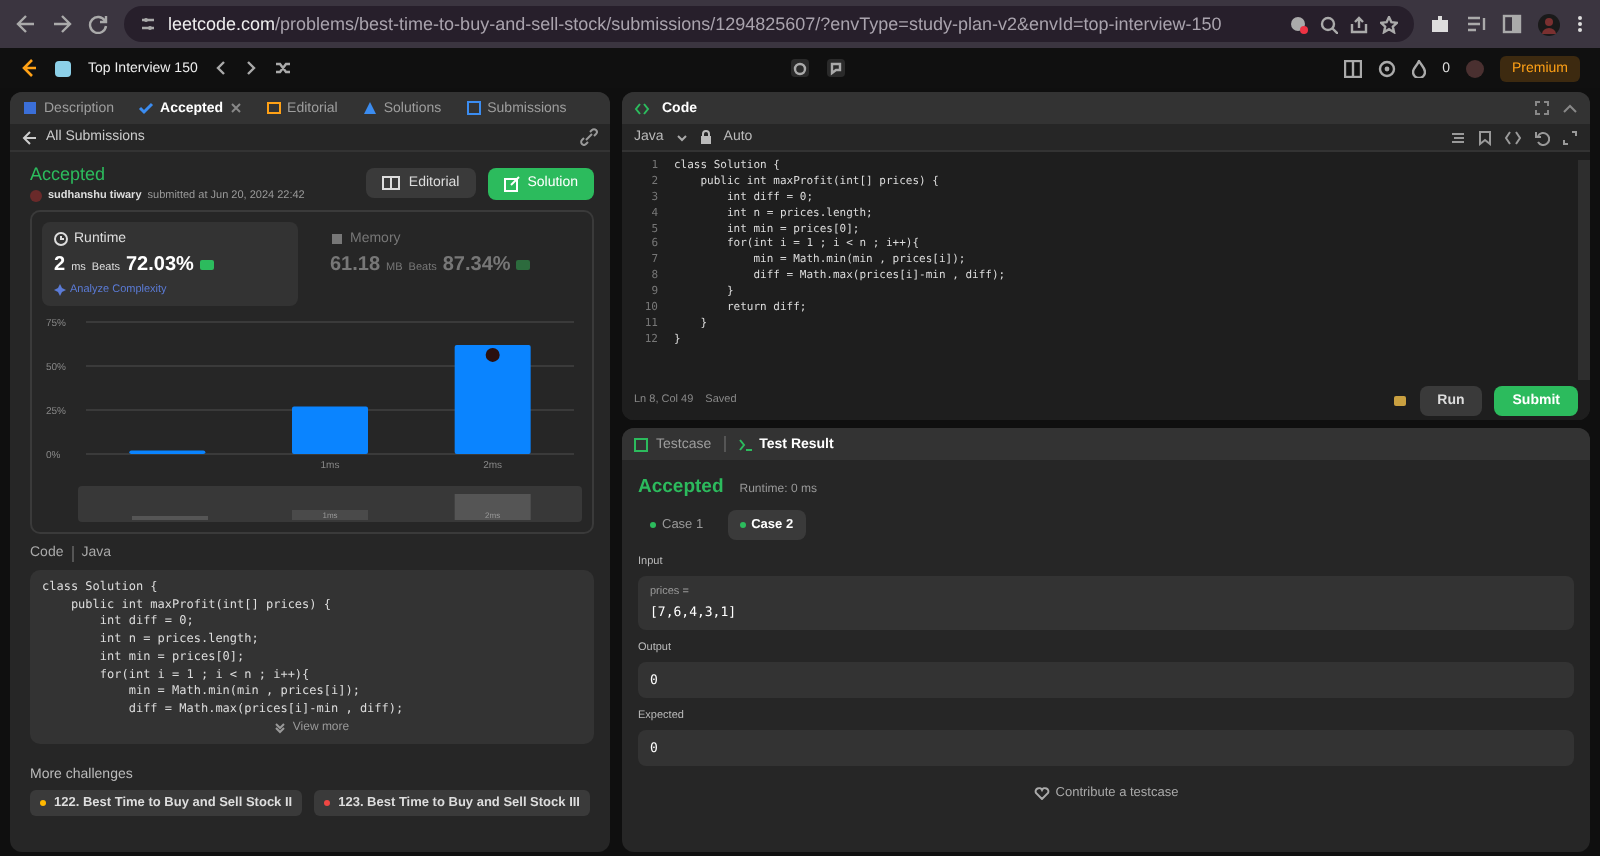  What do you see at coordinates (1329, 24) in the screenshot?
I see `zoom-icon` at bounding box center [1329, 24].